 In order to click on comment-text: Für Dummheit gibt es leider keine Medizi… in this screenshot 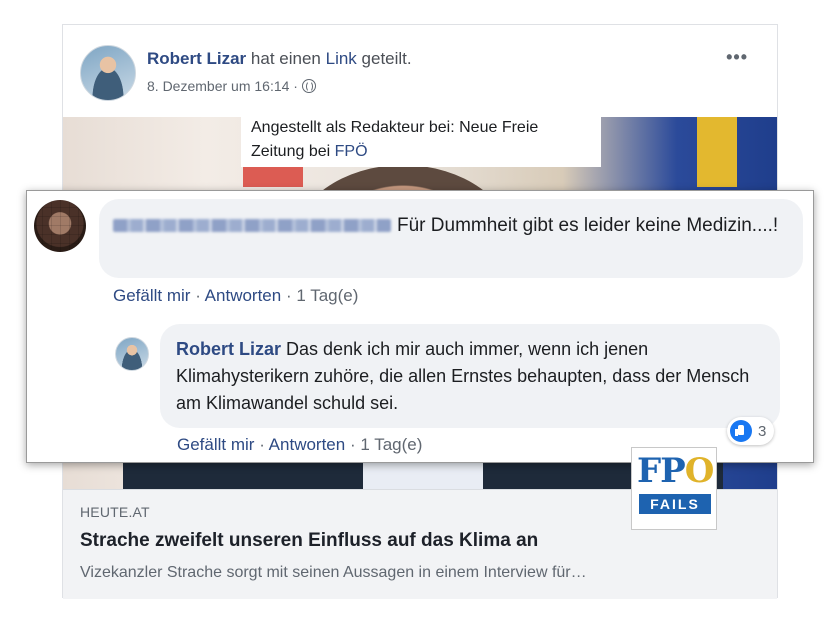, I will do `click(588, 225)`.